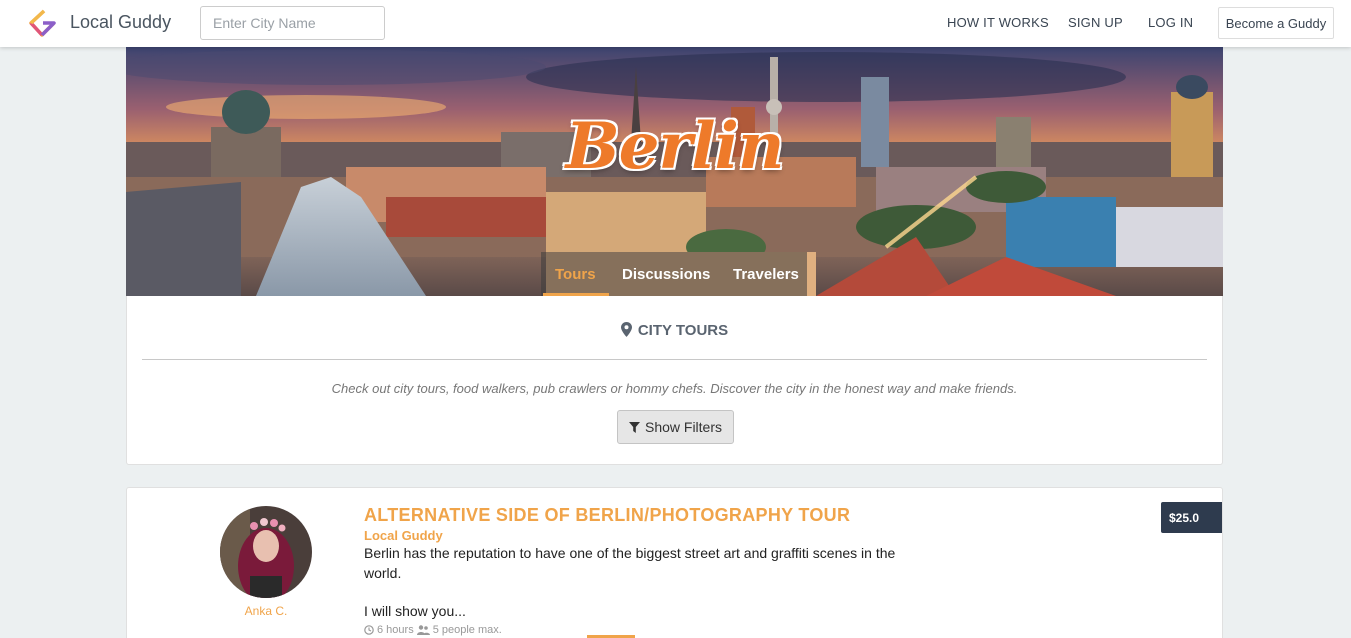 This screenshot has width=1351, height=638. What do you see at coordinates (666, 274) in the screenshot?
I see `tab-discussions: Discussions` at bounding box center [666, 274].